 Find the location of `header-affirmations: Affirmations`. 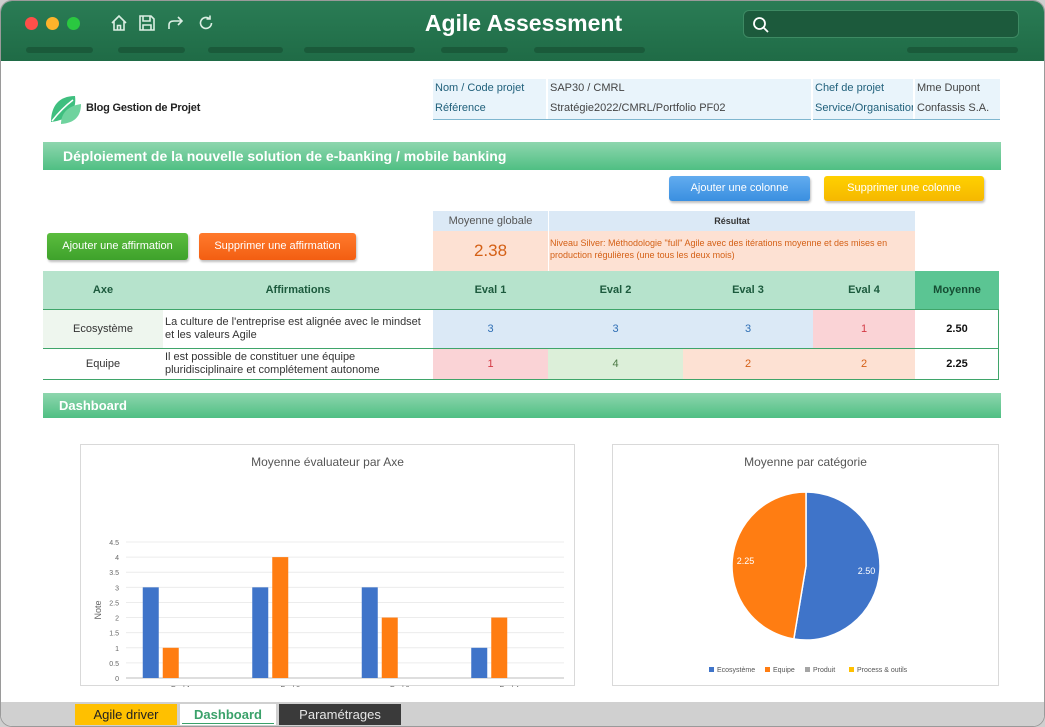

header-affirmations: Affirmations is located at coordinates (298, 290).